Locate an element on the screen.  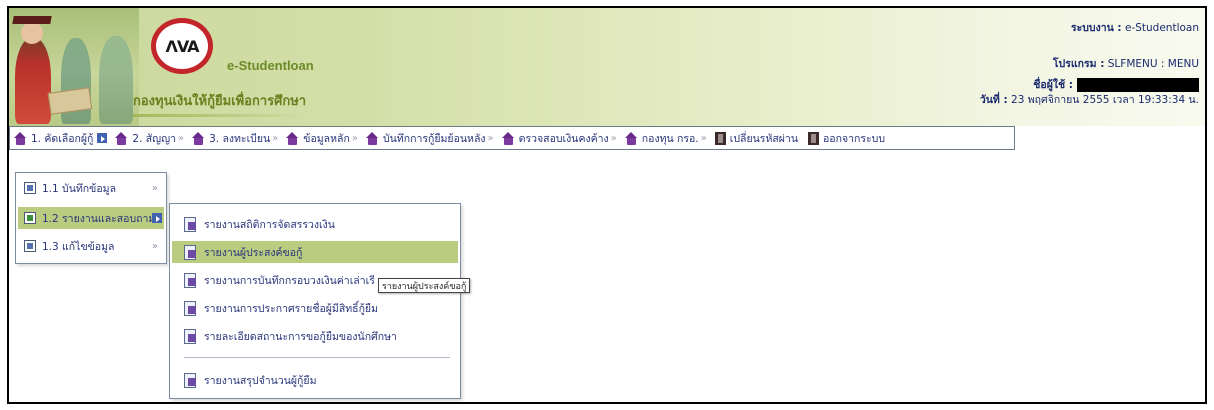
menu-register: 3. ลงทะเบียน » is located at coordinates (237, 138).